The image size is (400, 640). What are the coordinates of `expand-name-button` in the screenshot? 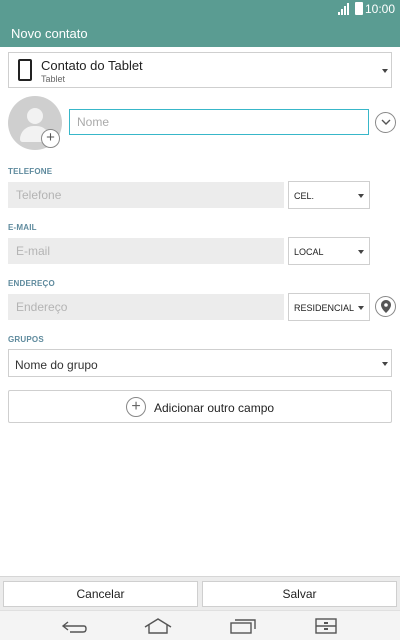 It's located at (385, 122).